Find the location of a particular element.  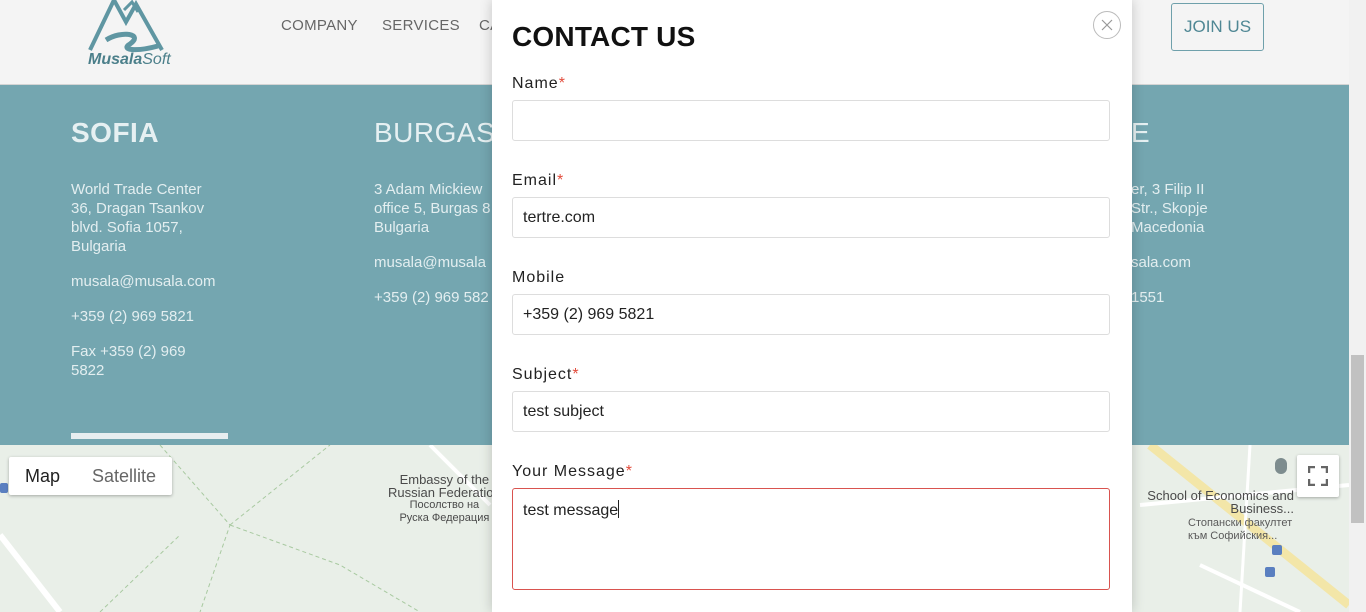

message-label: Your Message* is located at coordinates (572, 471).